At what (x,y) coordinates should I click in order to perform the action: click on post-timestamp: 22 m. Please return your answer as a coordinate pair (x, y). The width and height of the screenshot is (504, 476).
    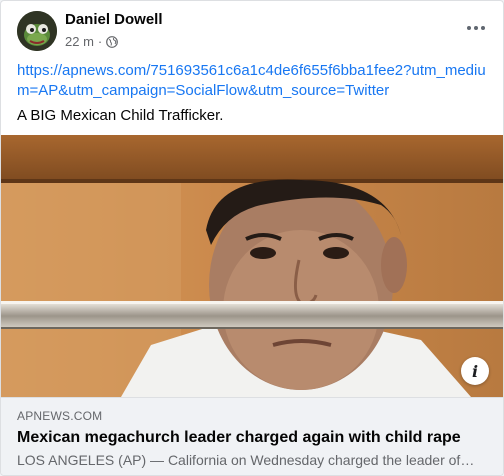
    Looking at the image, I should click on (79, 41).